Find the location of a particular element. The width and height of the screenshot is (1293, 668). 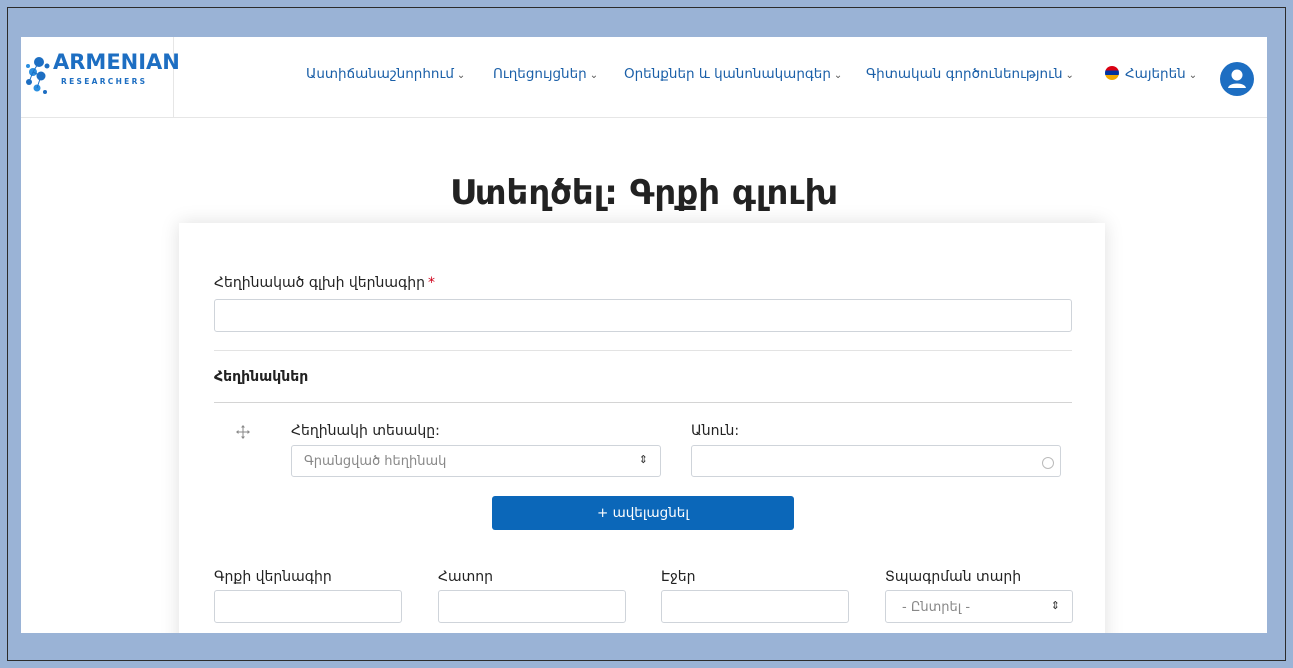

armenia-flag-icon is located at coordinates (1112, 73).